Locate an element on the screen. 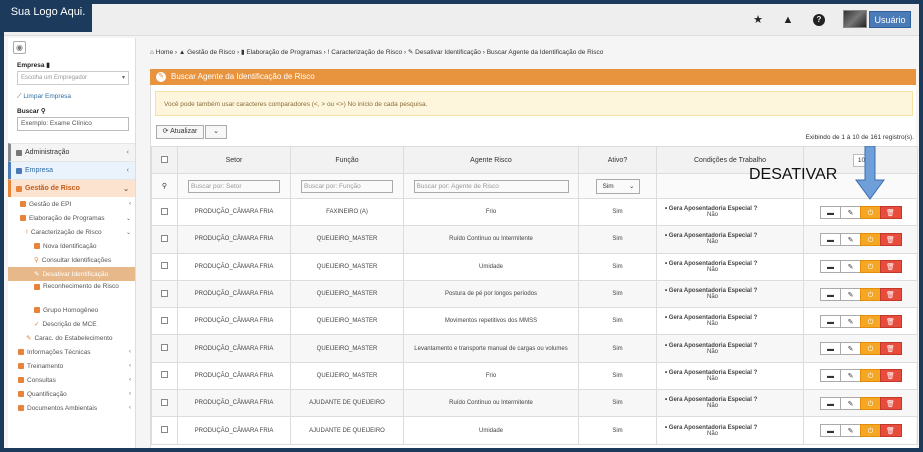 This screenshot has height=452, width=923. sidebar-item-documentos: Documentos Ambientais ‹ is located at coordinates (71, 408).